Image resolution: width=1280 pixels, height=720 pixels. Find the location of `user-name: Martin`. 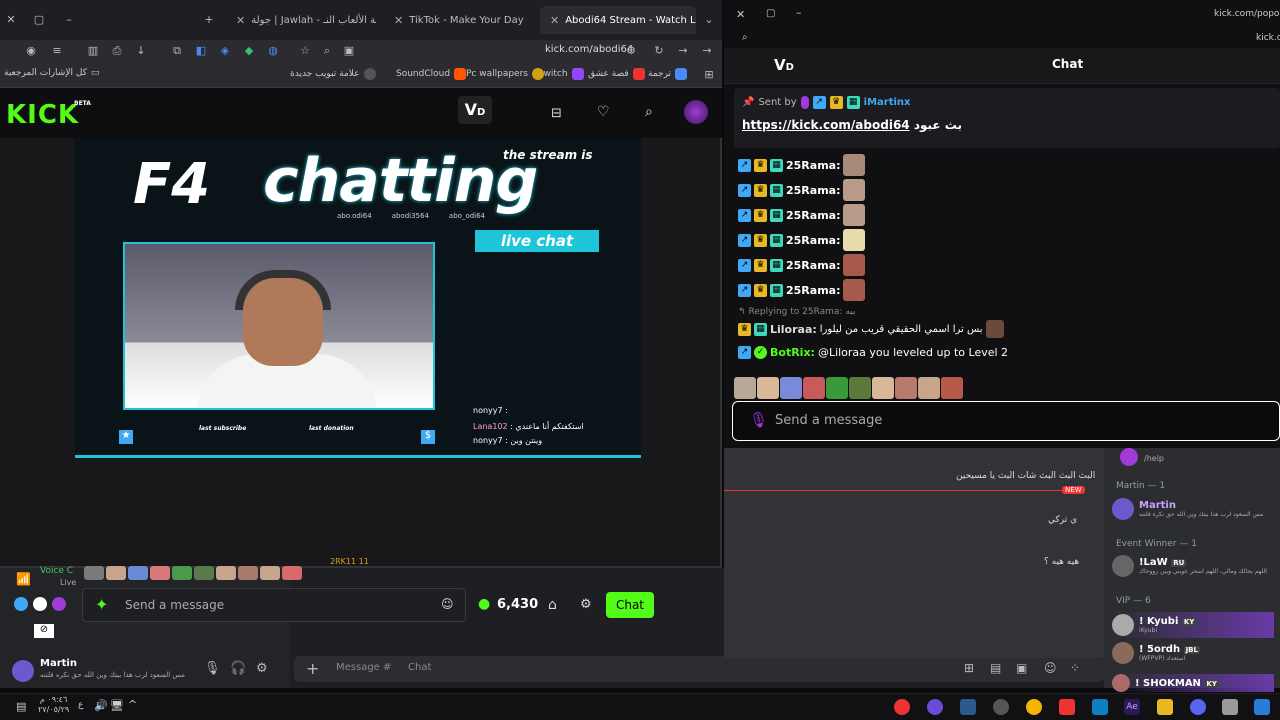

user-name: Martin is located at coordinates (58, 663).